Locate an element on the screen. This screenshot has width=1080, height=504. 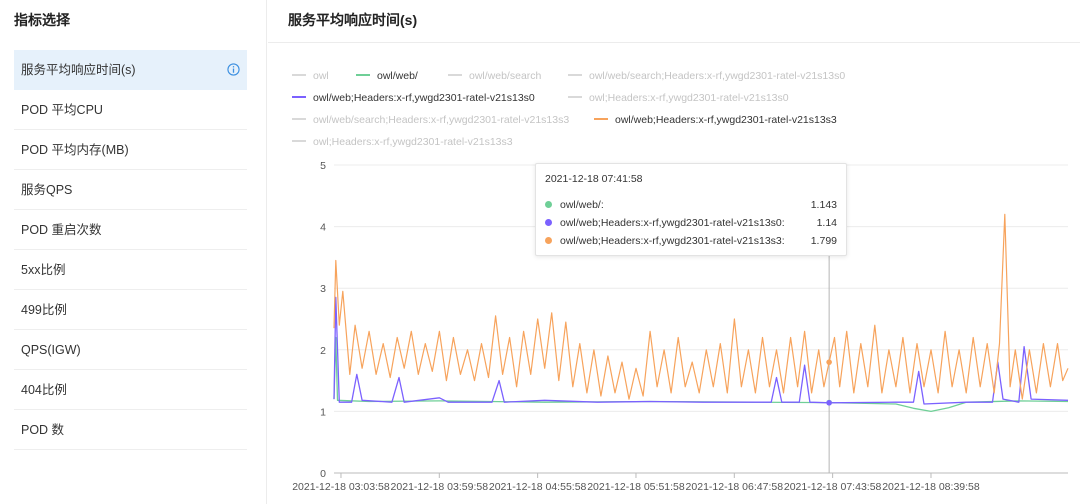
legend-label: owl;Headers:x-rf,ywgd2301-ratel-v21s13s0 is located at coordinates (689, 98).